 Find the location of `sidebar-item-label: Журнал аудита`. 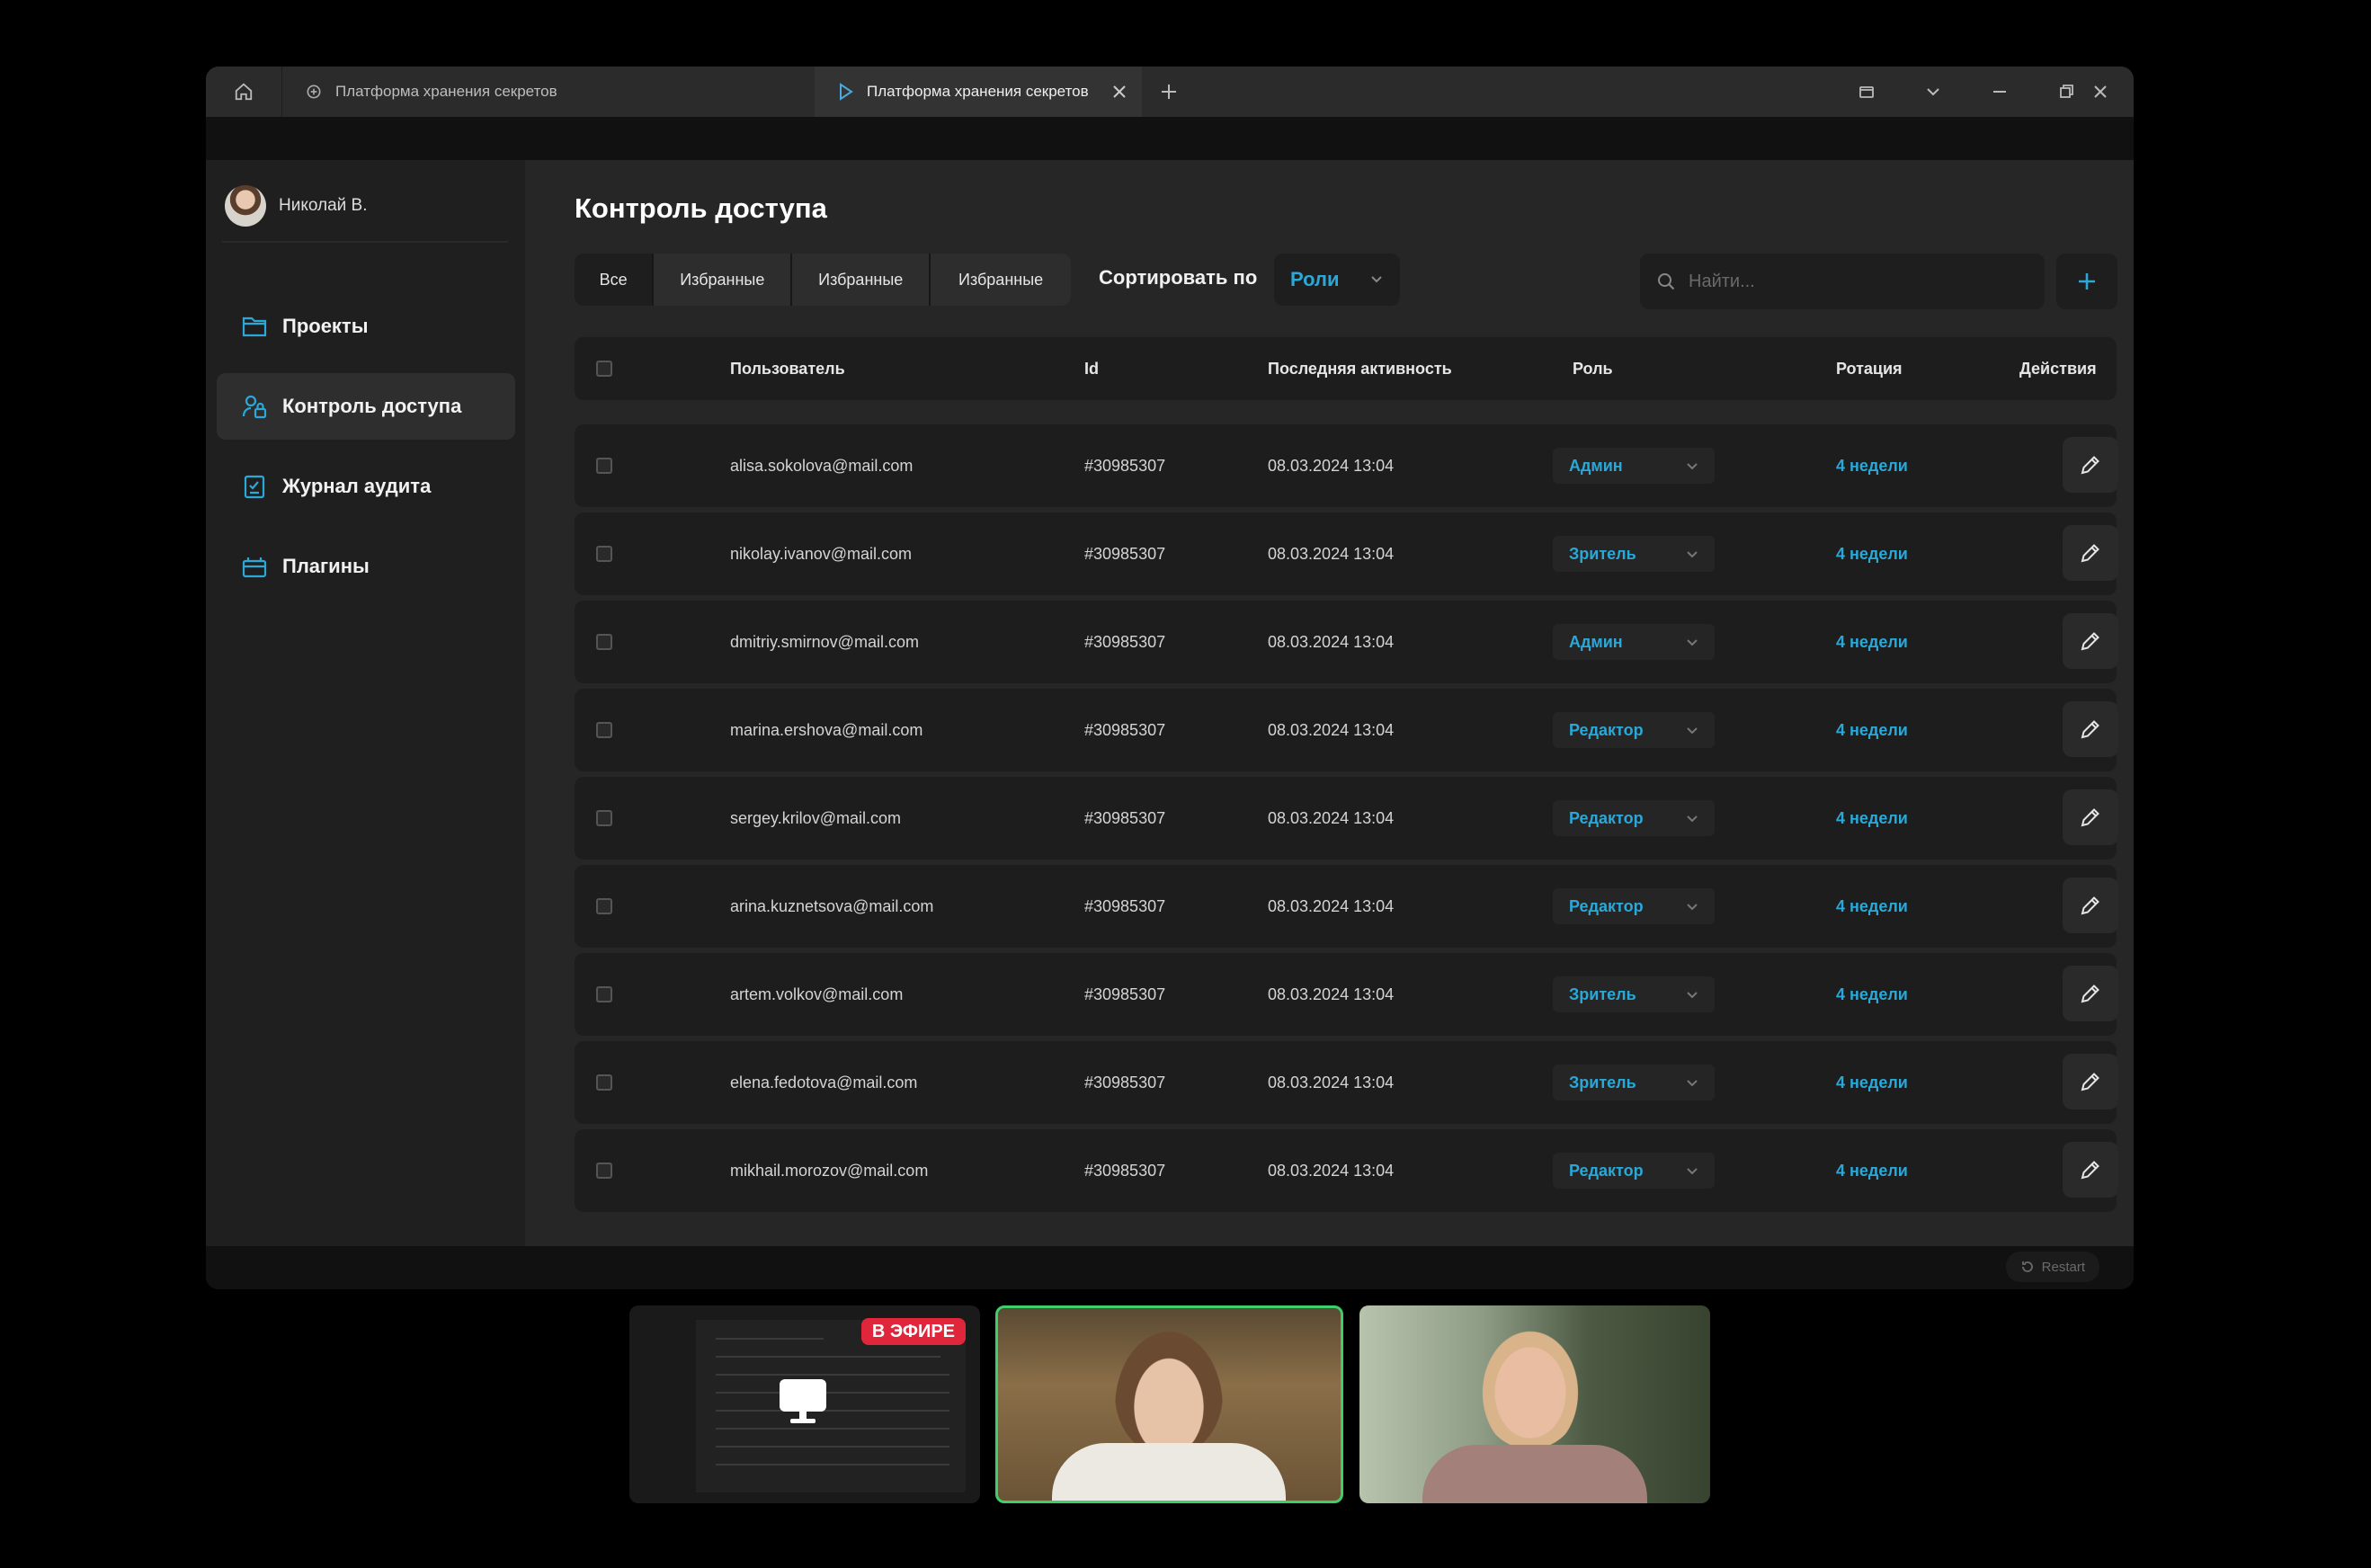

sidebar-item-label: Журнал аудита is located at coordinates (357, 486).